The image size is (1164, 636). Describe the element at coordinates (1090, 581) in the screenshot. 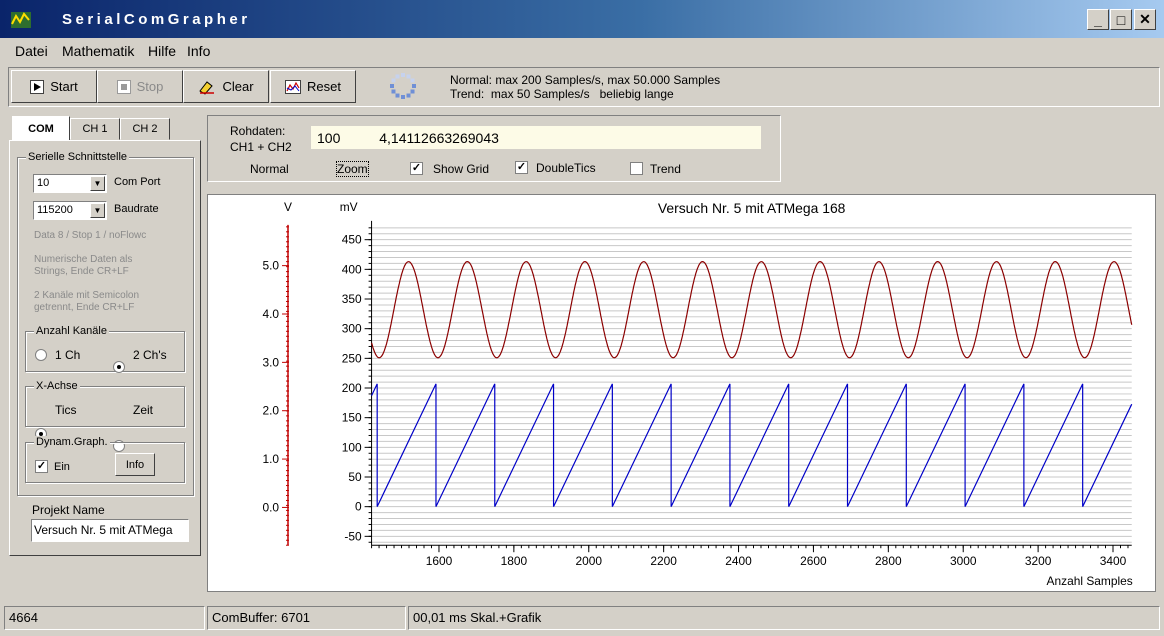

I see `x-axis-label: Anzahl Samples` at that location.